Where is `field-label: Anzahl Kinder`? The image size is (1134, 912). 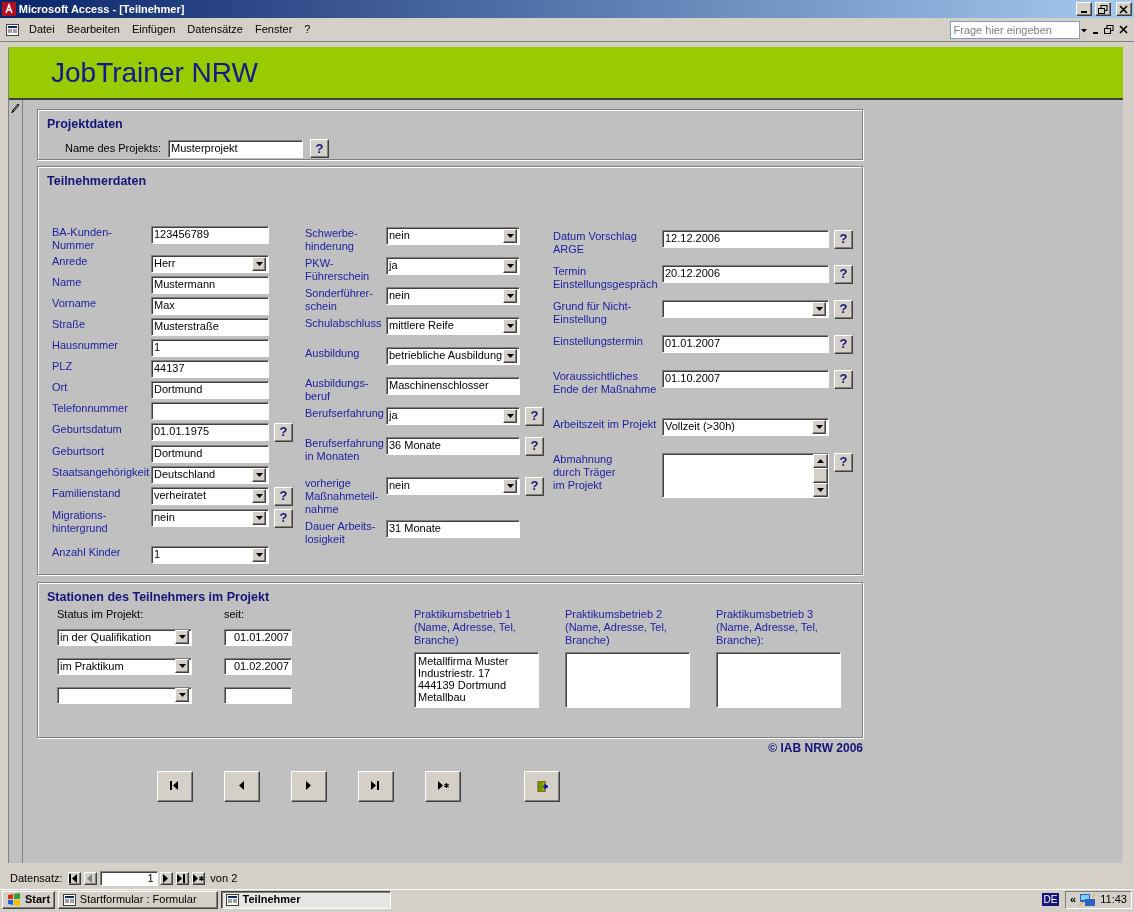 field-label: Anzahl Kinder is located at coordinates (87, 552).